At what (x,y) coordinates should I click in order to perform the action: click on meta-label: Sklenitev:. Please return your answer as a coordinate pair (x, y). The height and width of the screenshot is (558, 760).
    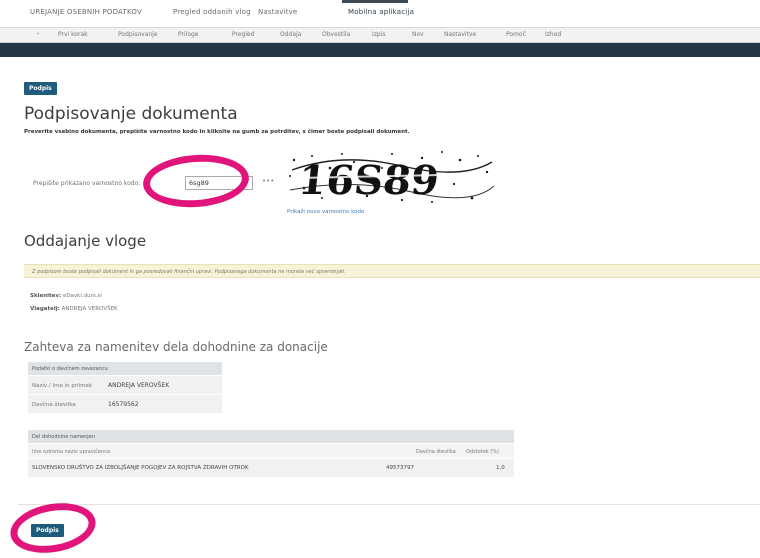
    Looking at the image, I should click on (46, 296).